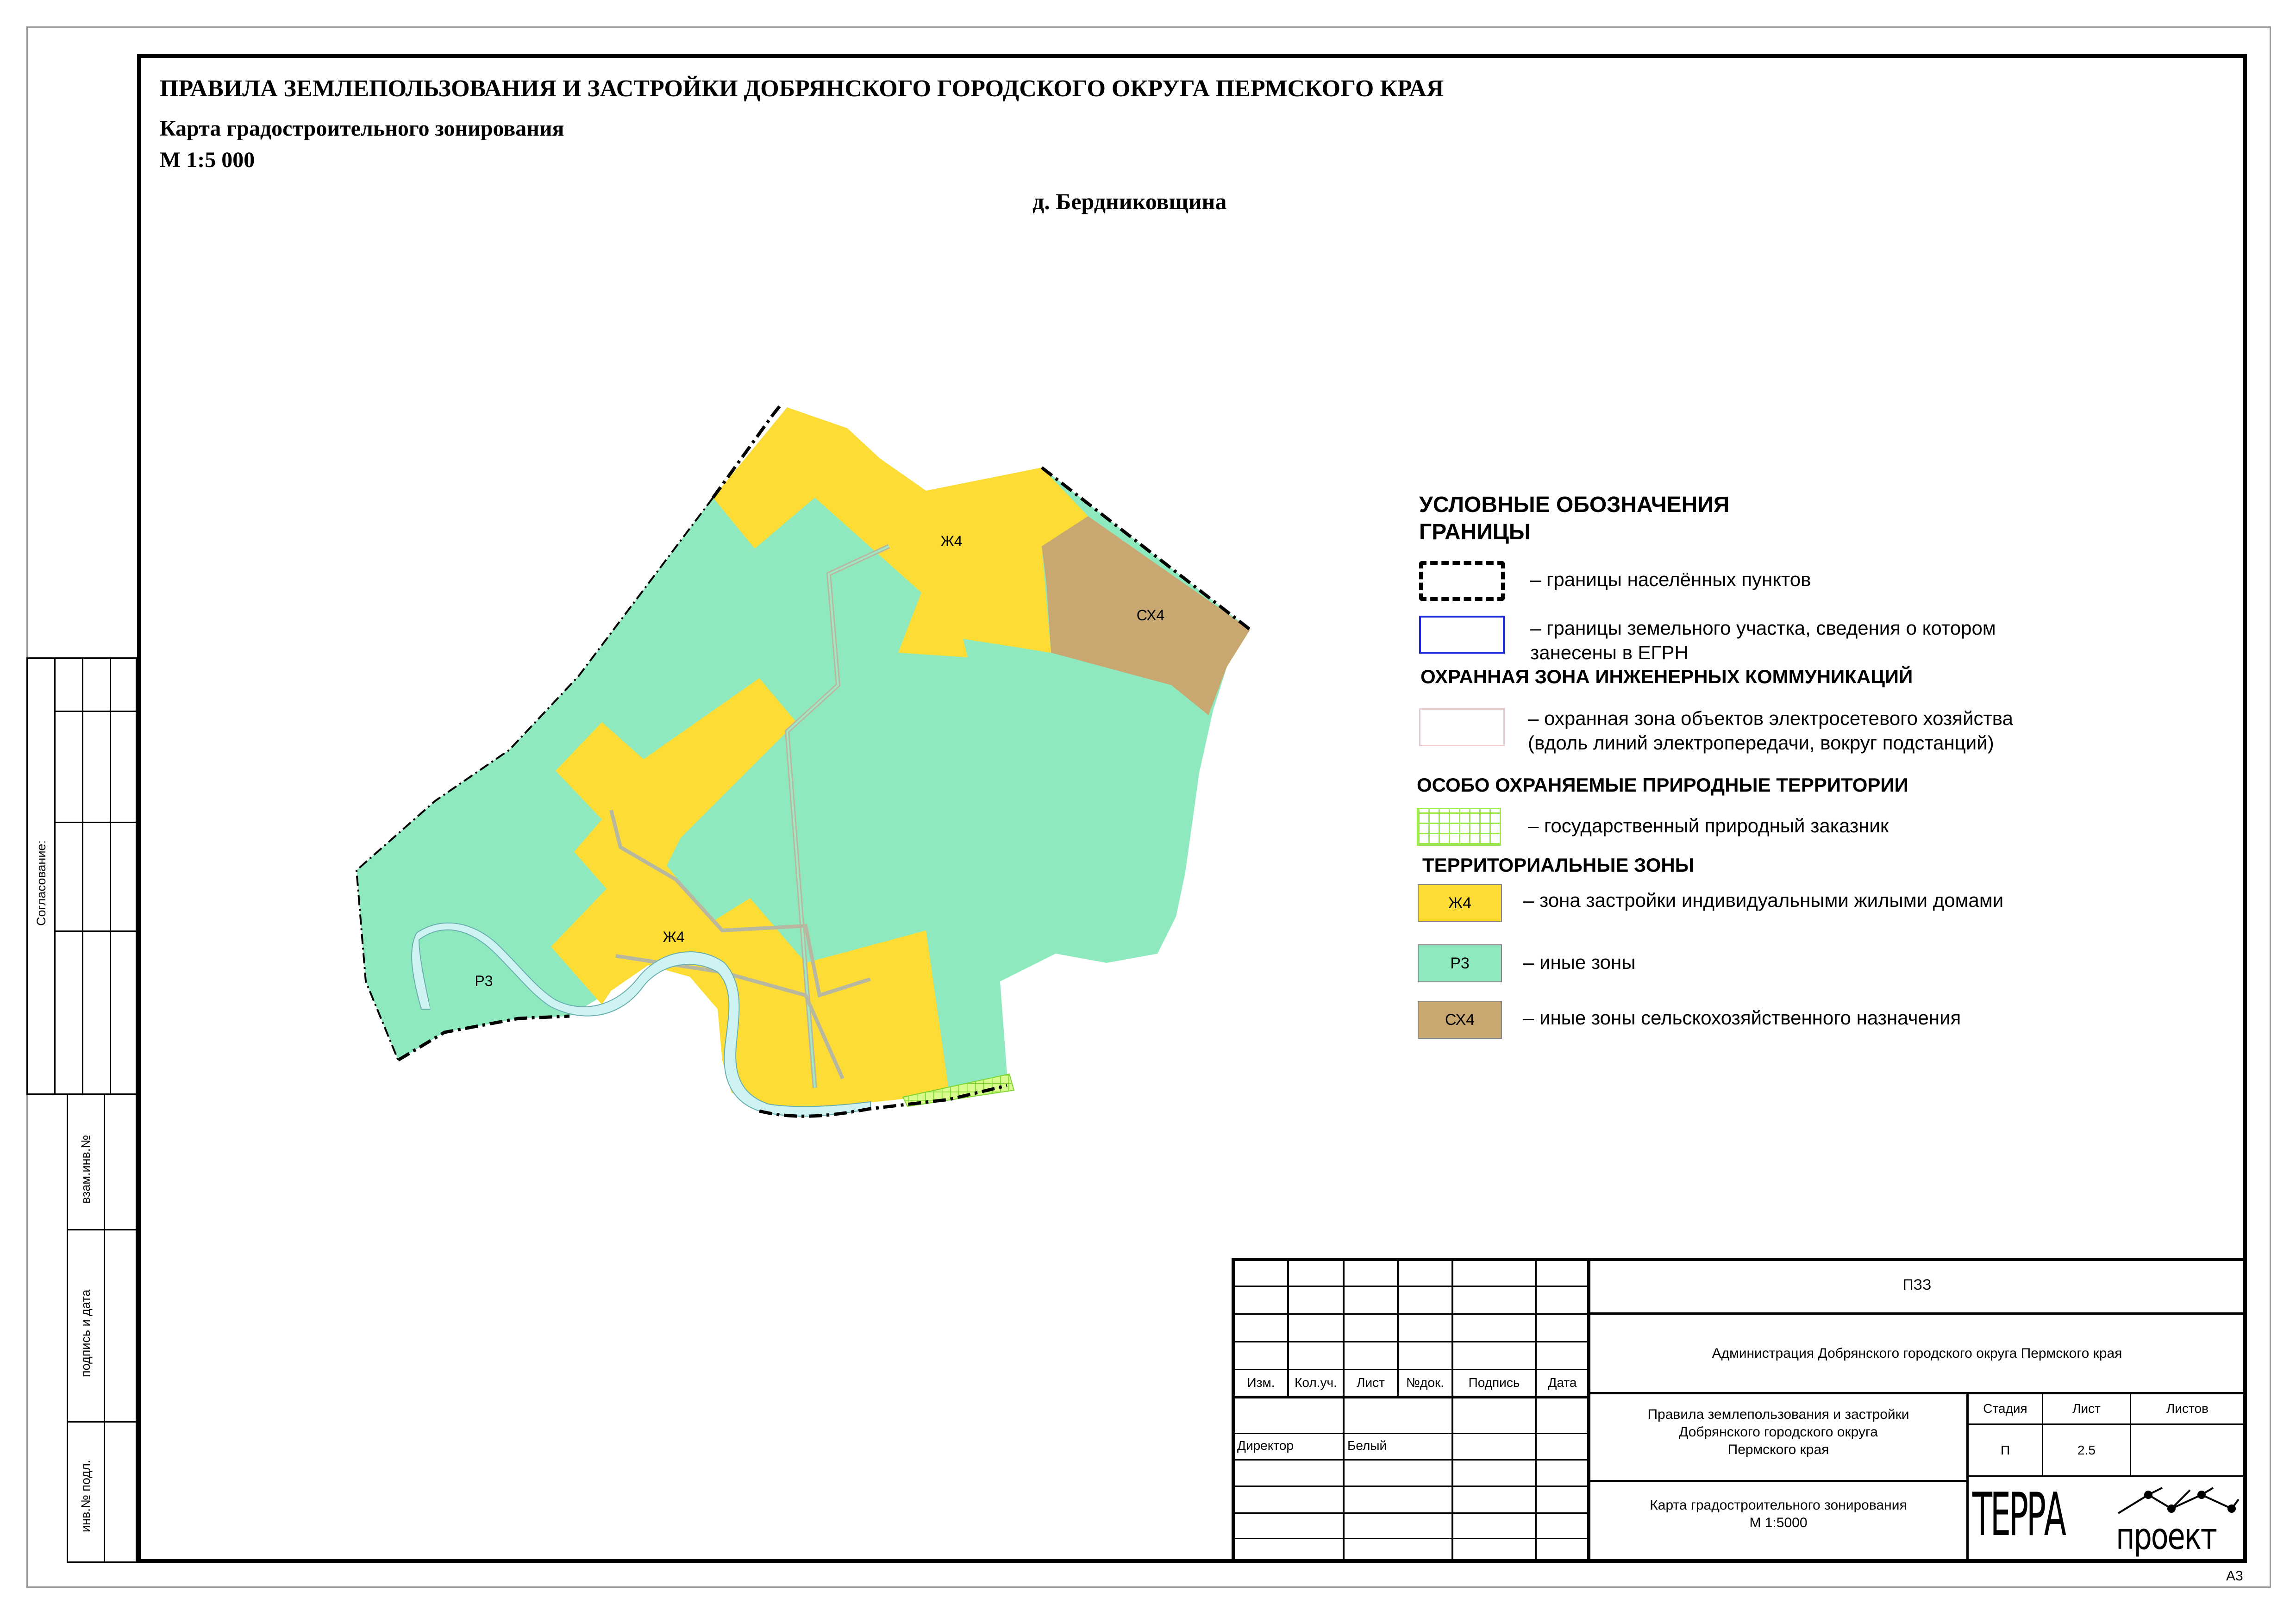  I want to click on legend-reserve-swatch, so click(1459, 827).